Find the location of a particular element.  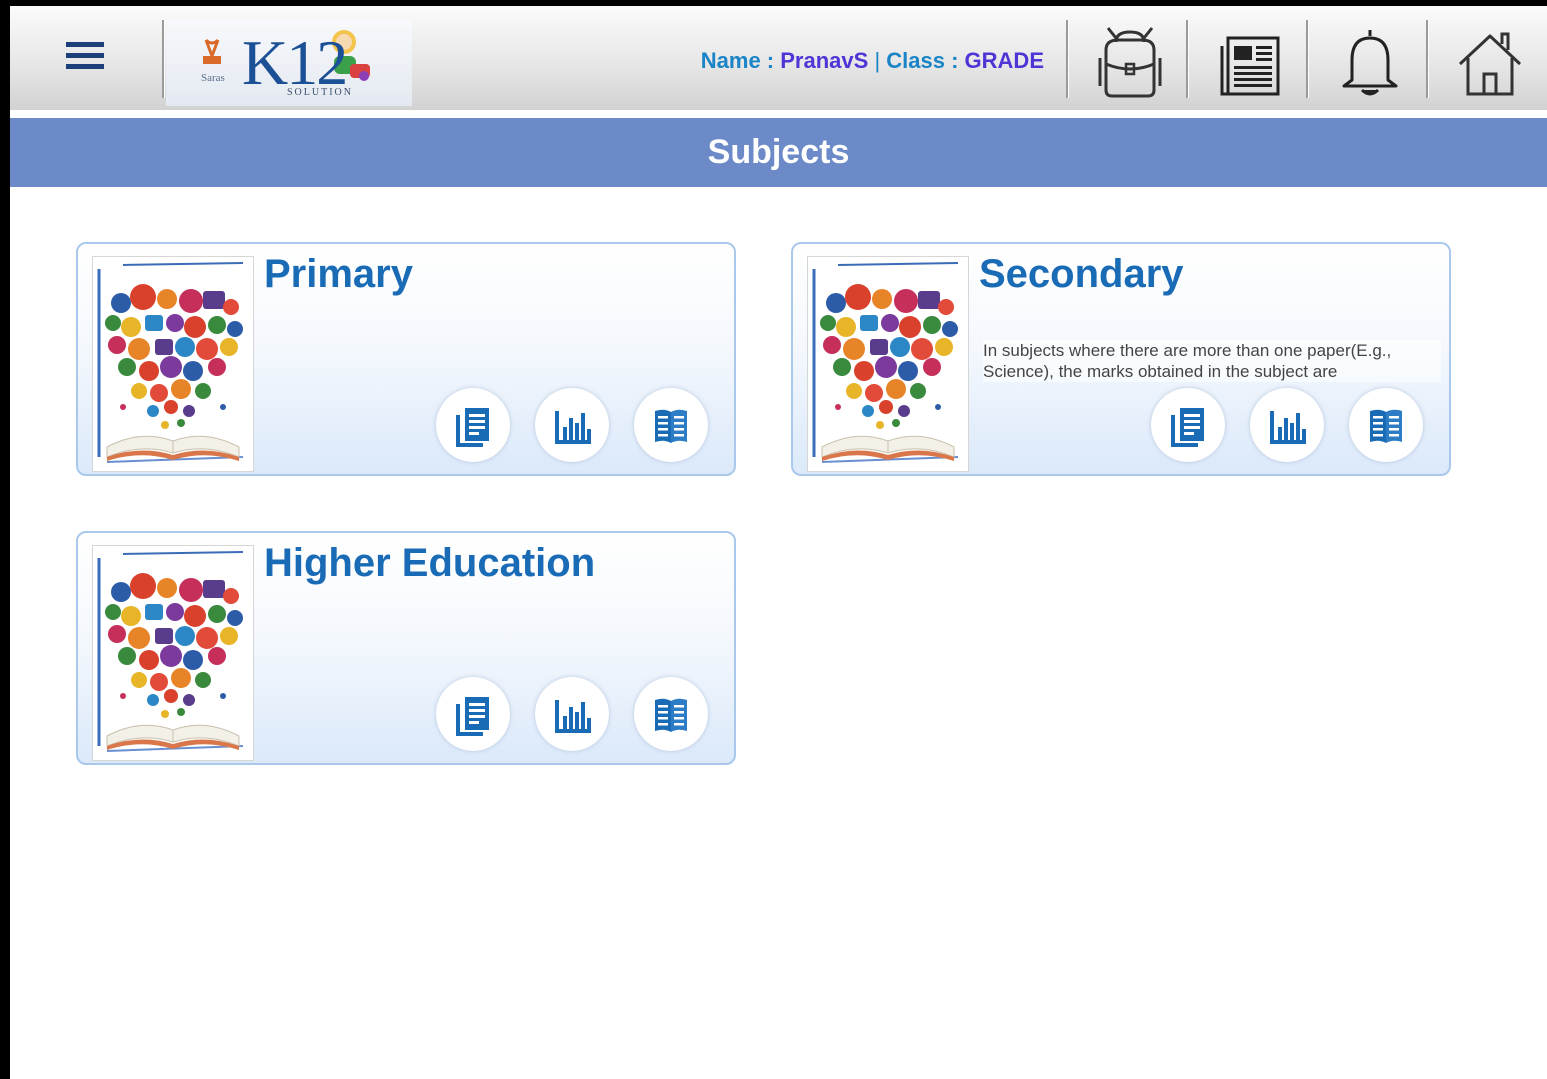

logo-brand-text: Saras is located at coordinates (213, 78).